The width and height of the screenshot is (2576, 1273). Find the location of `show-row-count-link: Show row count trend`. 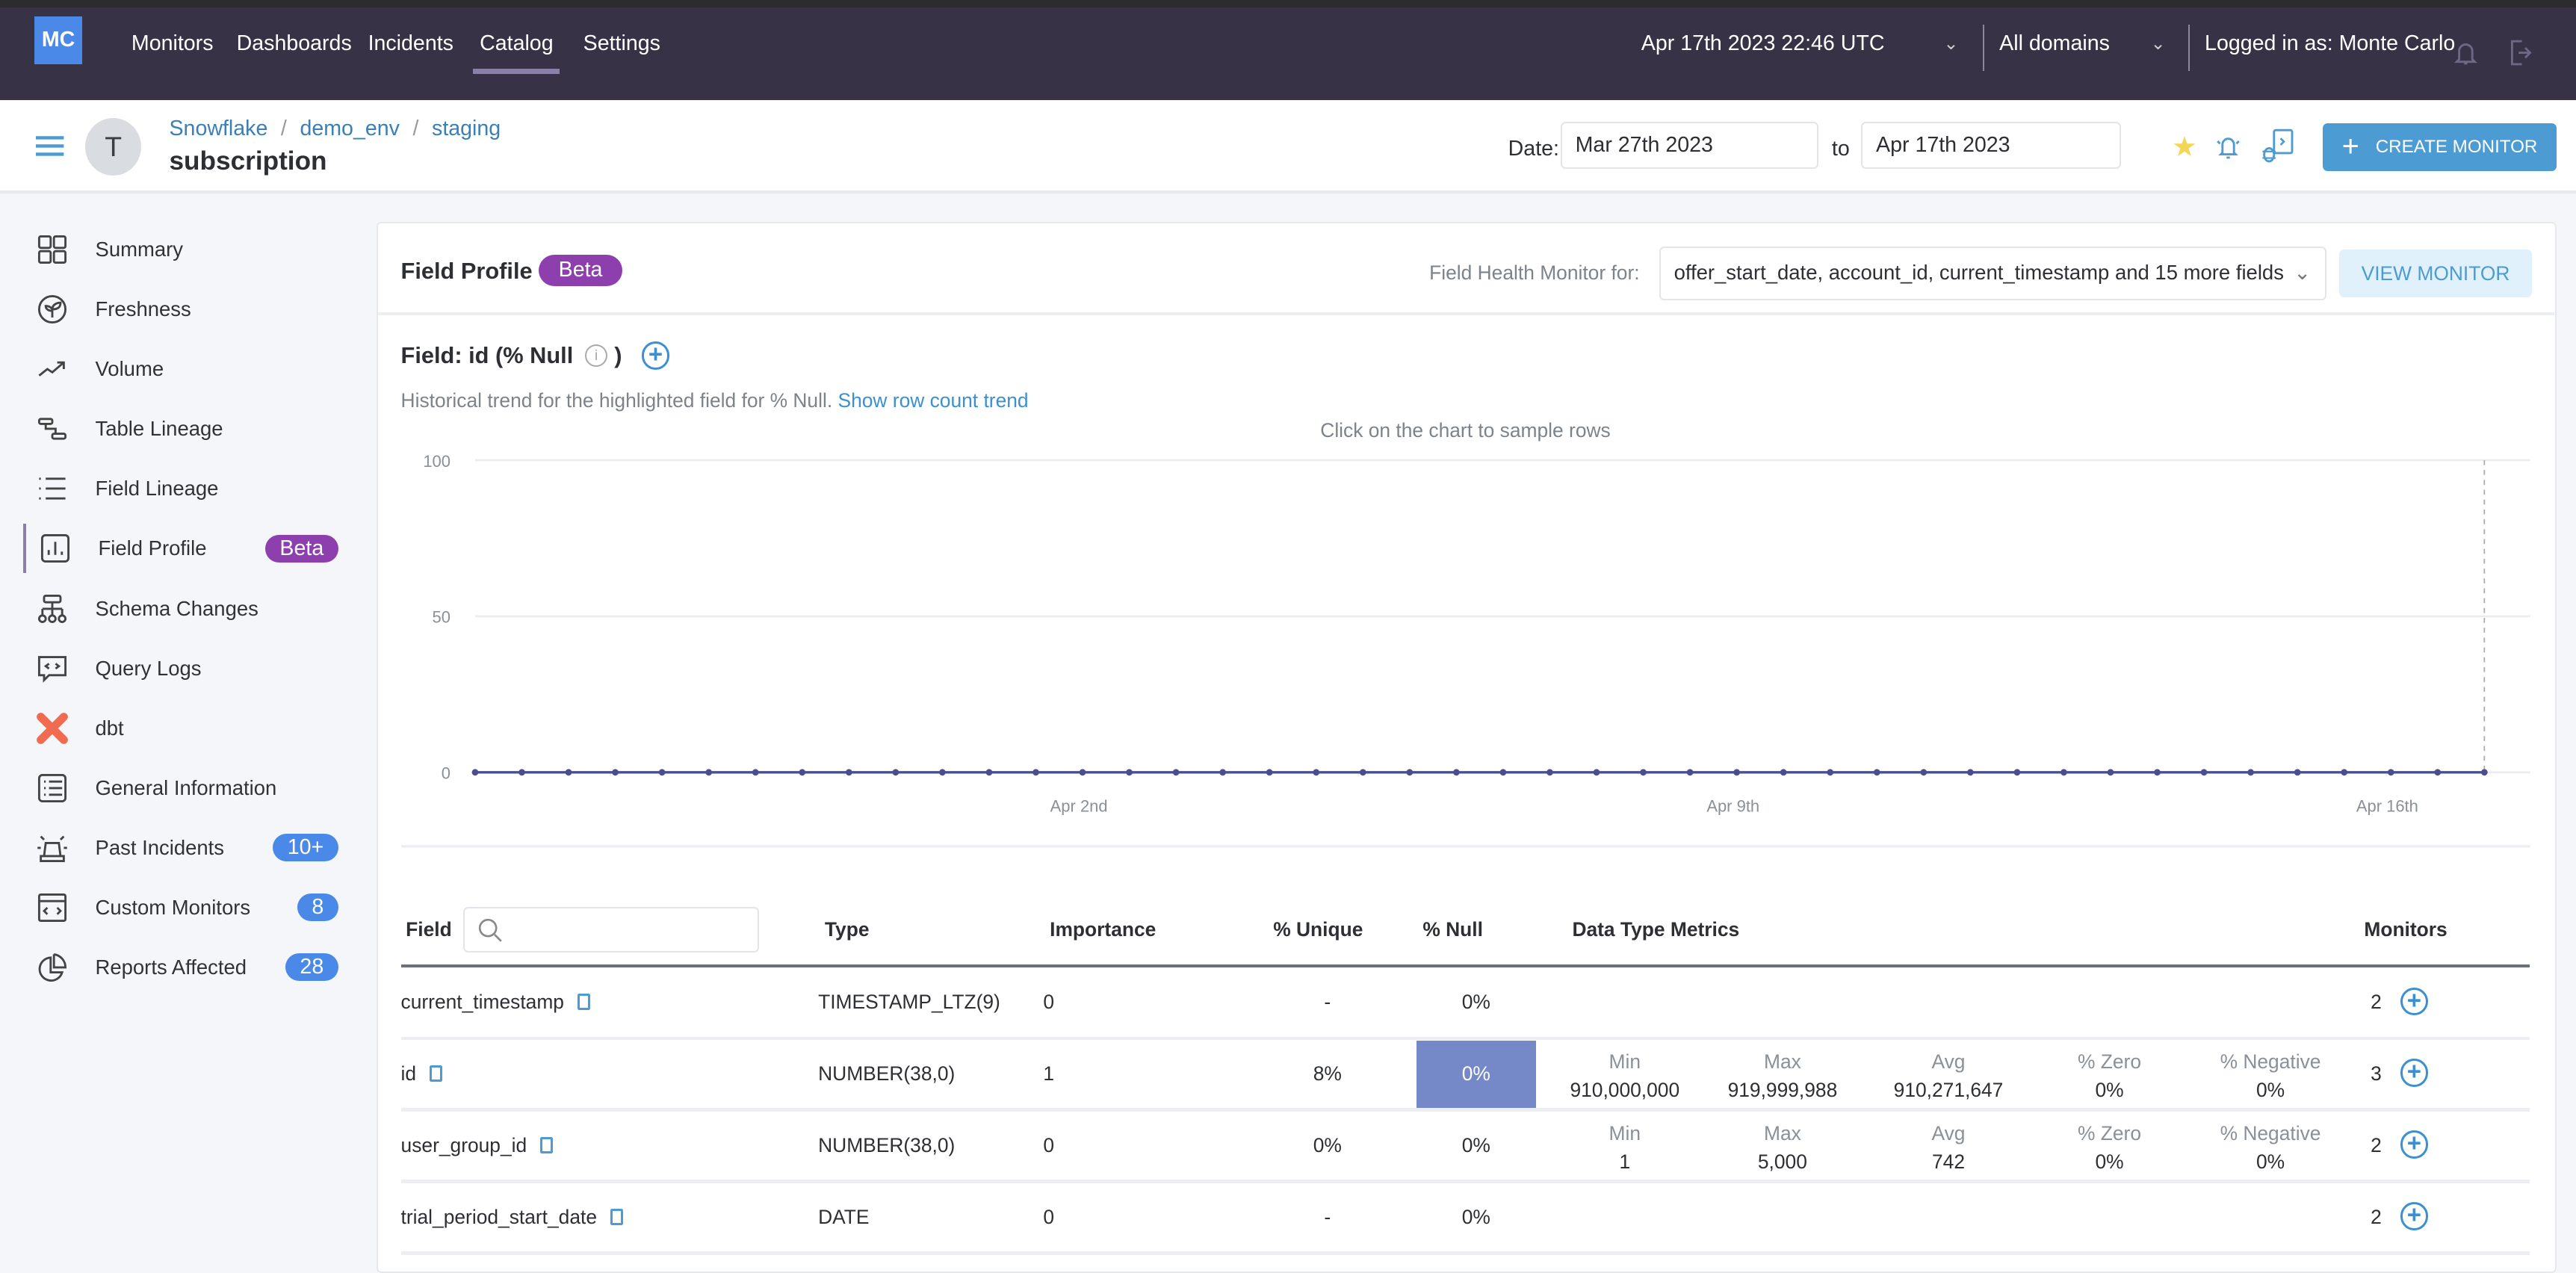

show-row-count-link: Show row count trend is located at coordinates (932, 400).